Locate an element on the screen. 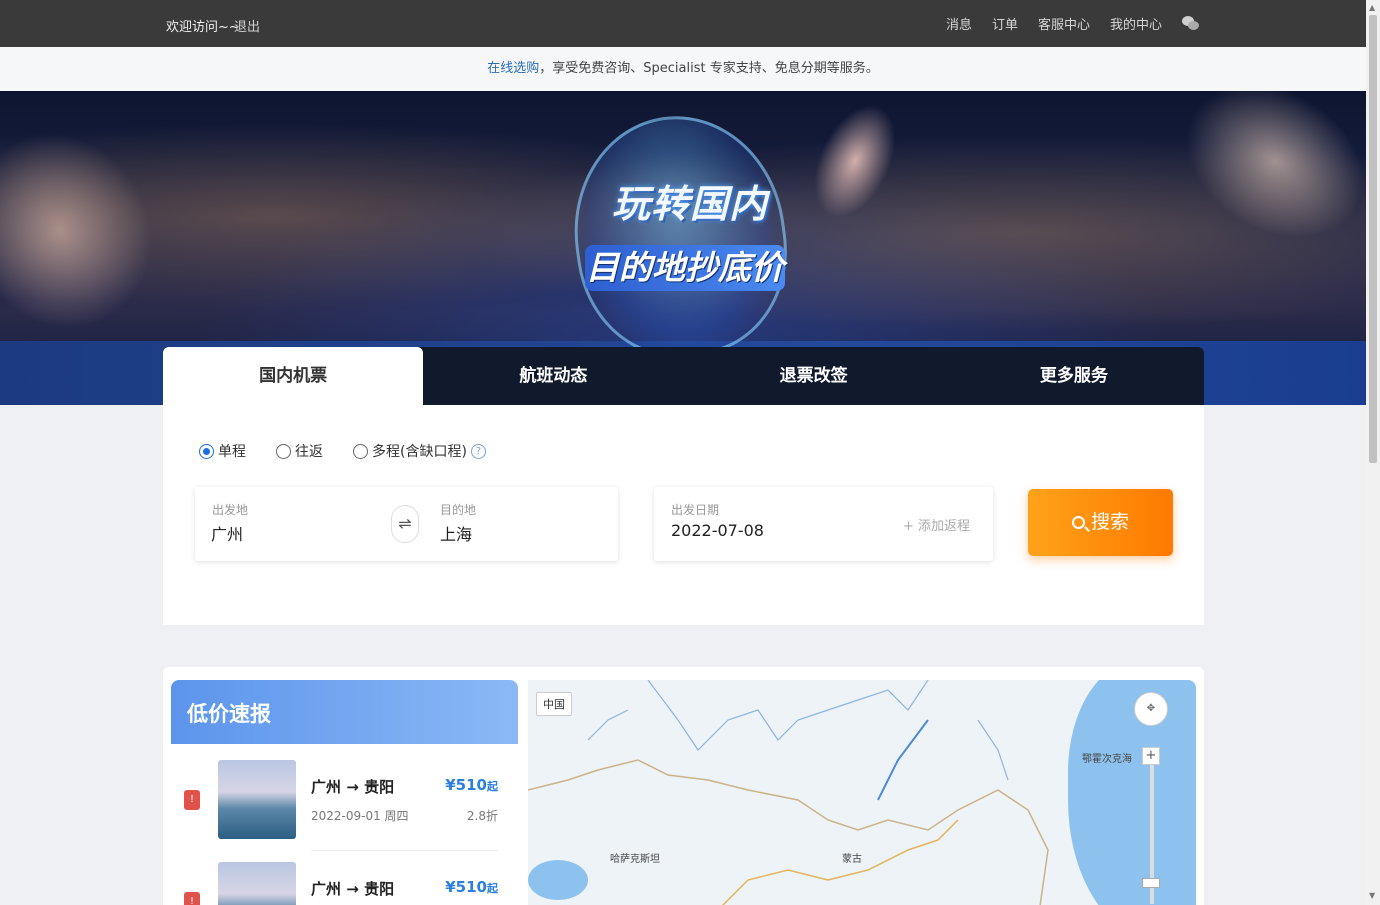 This screenshot has width=1380, height=905. search-button: 搜索 is located at coordinates (1100, 522).